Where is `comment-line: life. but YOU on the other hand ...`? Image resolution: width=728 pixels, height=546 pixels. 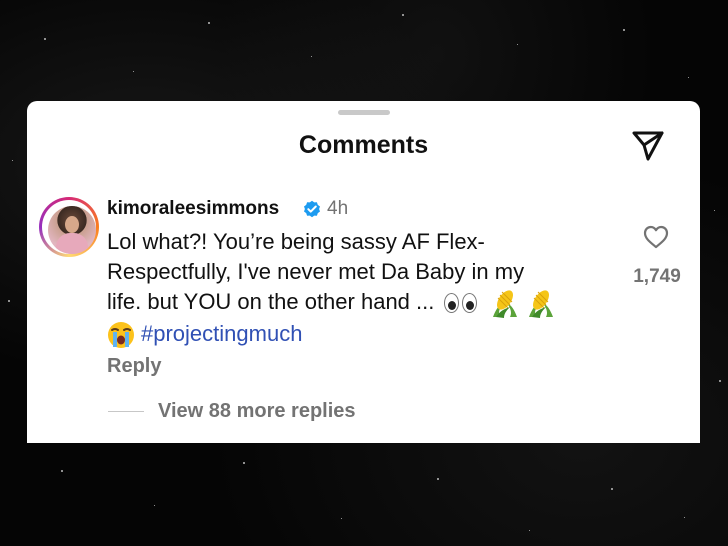 comment-line: life. but YOU on the other hand ... is located at coordinates (271, 301).